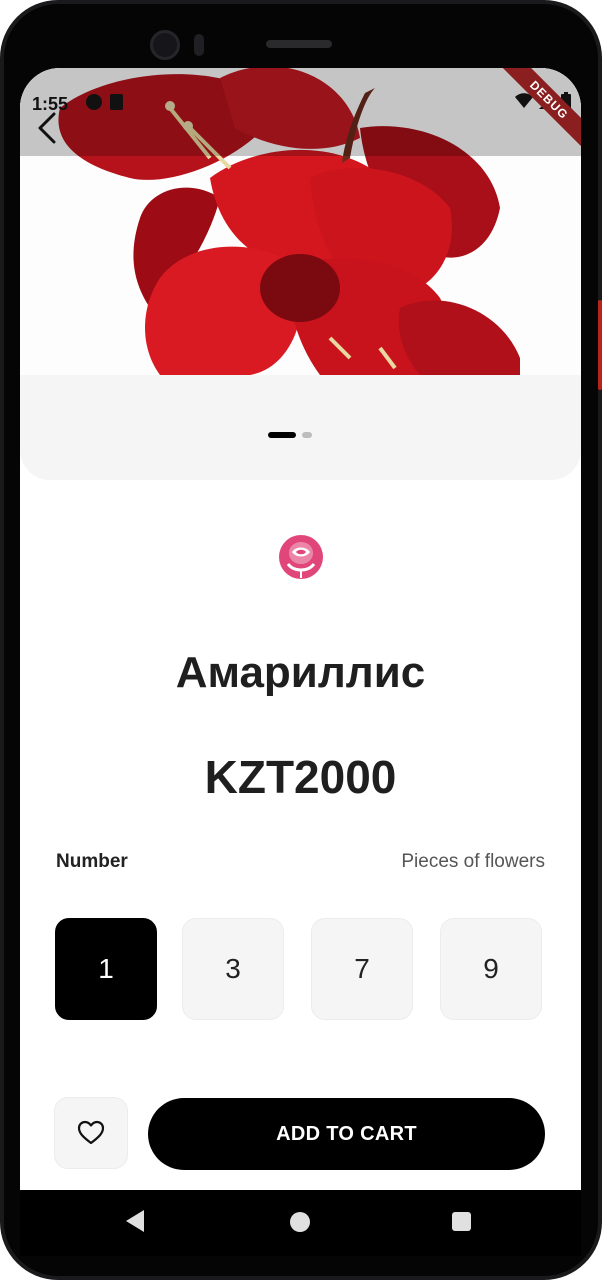 This screenshot has height=1280, width=602. I want to click on nav-back-icon, so click(135, 1221).